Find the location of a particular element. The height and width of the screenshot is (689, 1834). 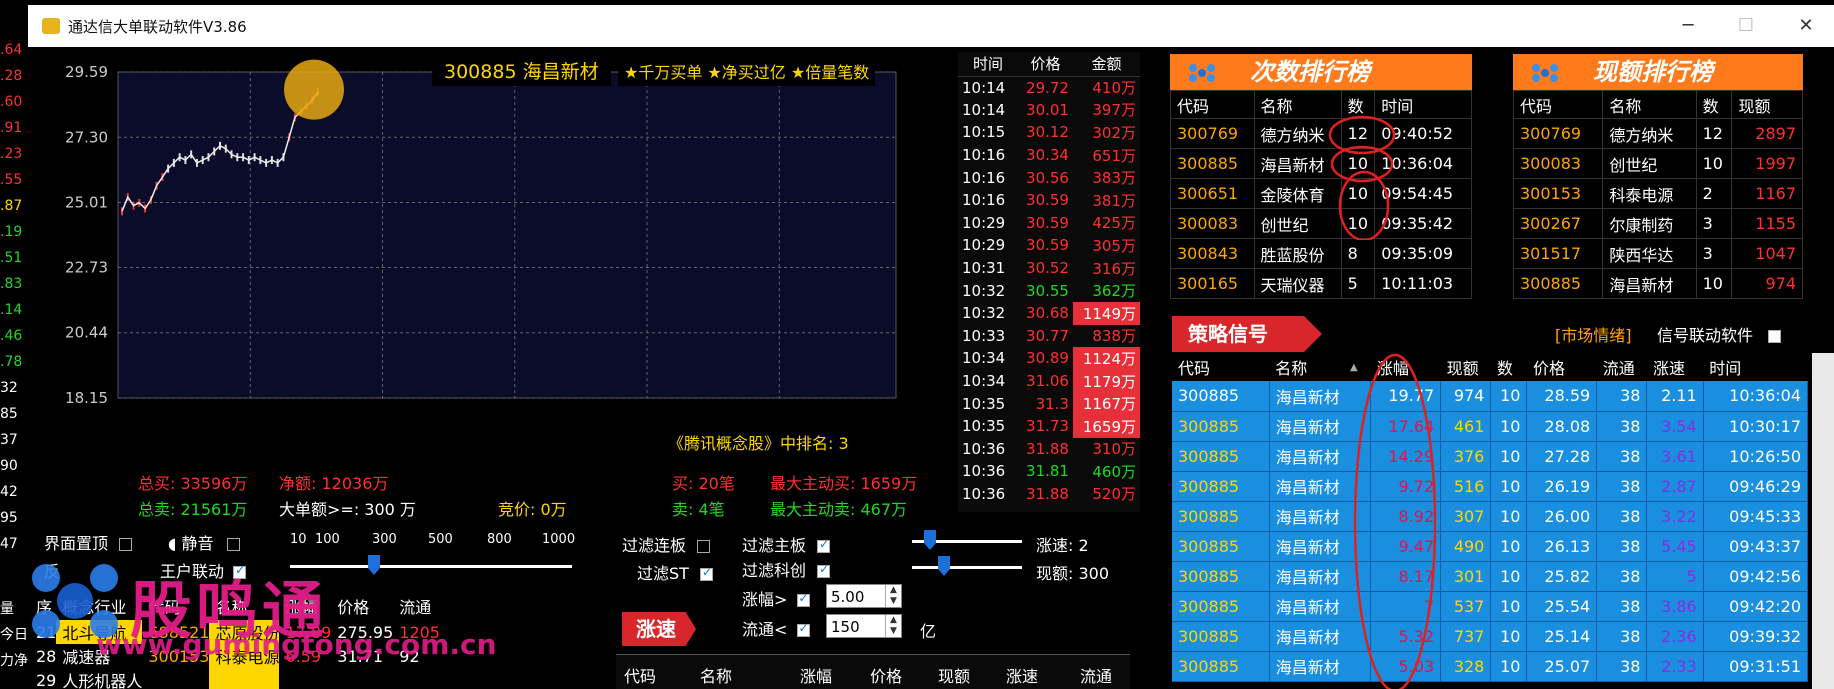

amount_rank-cell: 301517 is located at coordinates (1558, 253).